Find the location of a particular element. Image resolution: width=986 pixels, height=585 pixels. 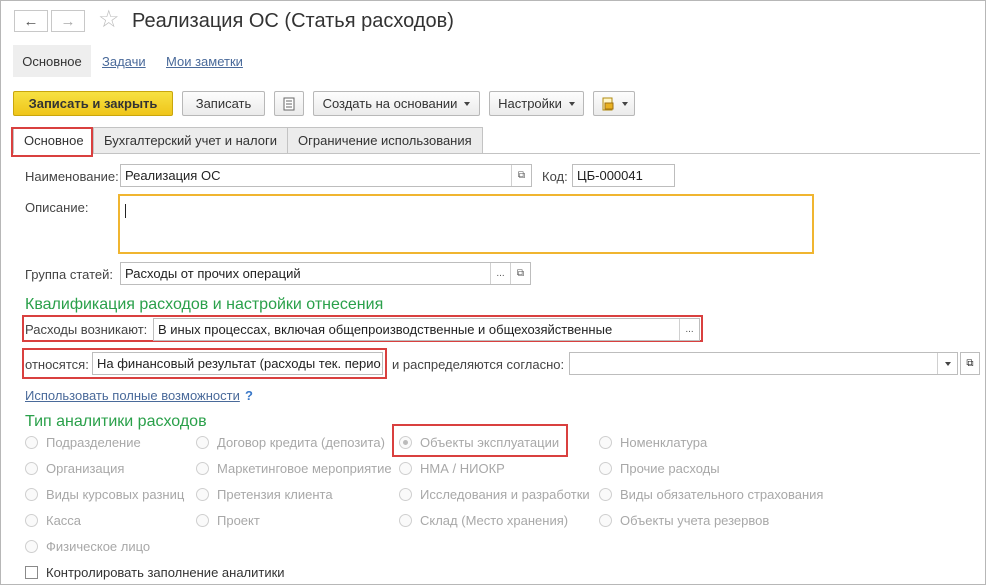

radio-option: Проект is located at coordinates (228, 520).